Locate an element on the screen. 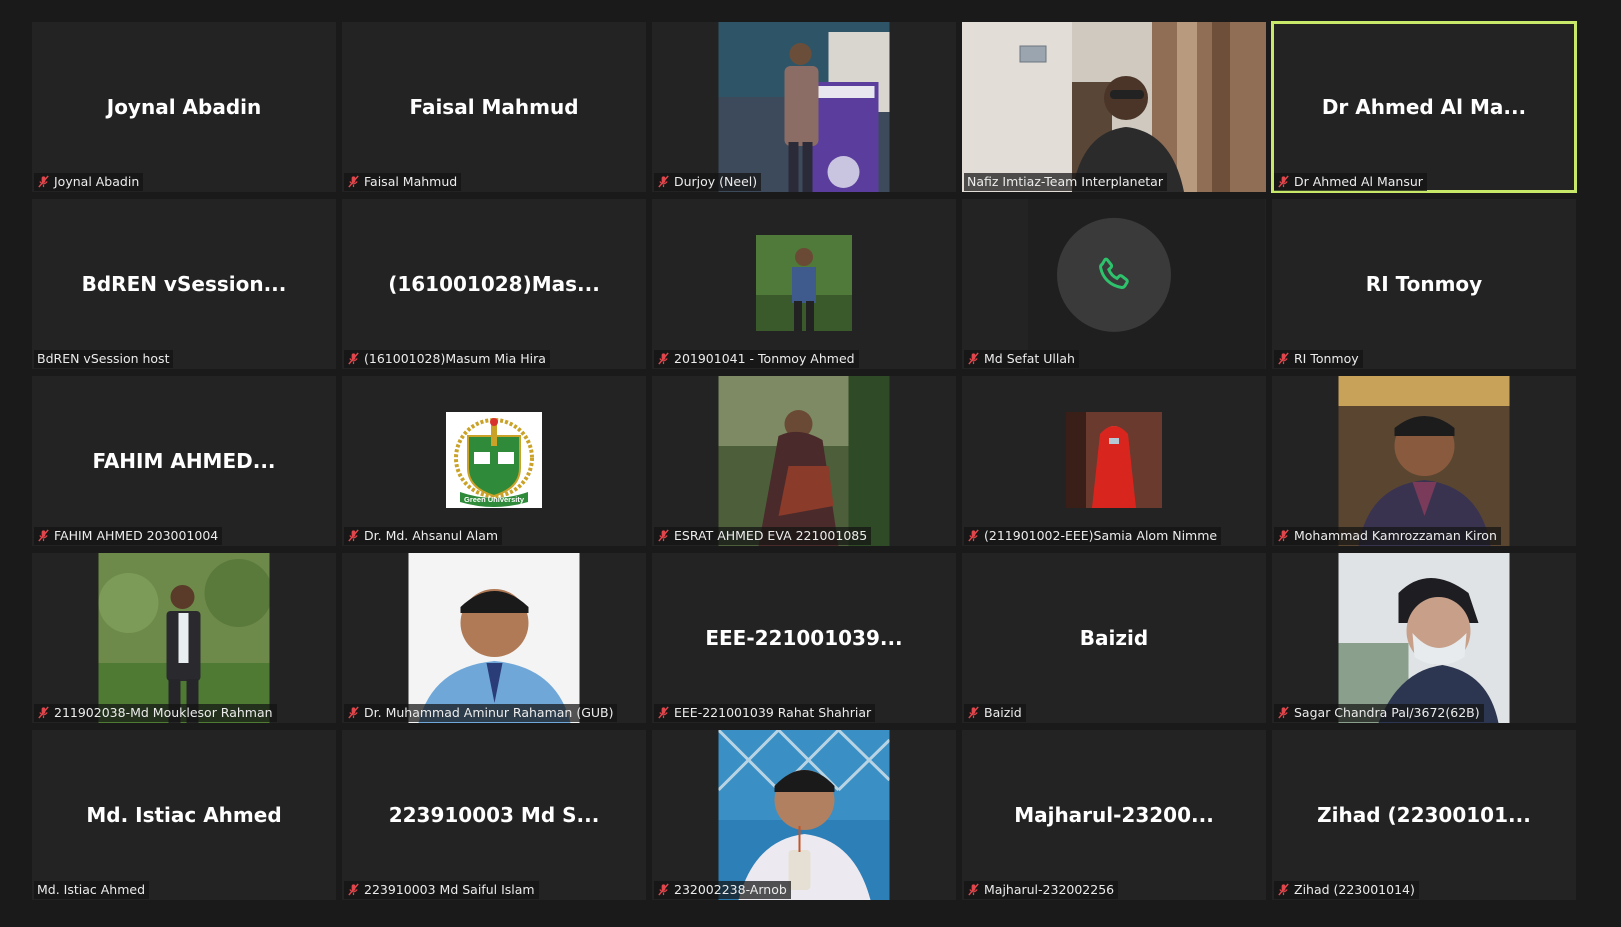  participant-name: RI Tonmoy is located at coordinates (1326, 358).